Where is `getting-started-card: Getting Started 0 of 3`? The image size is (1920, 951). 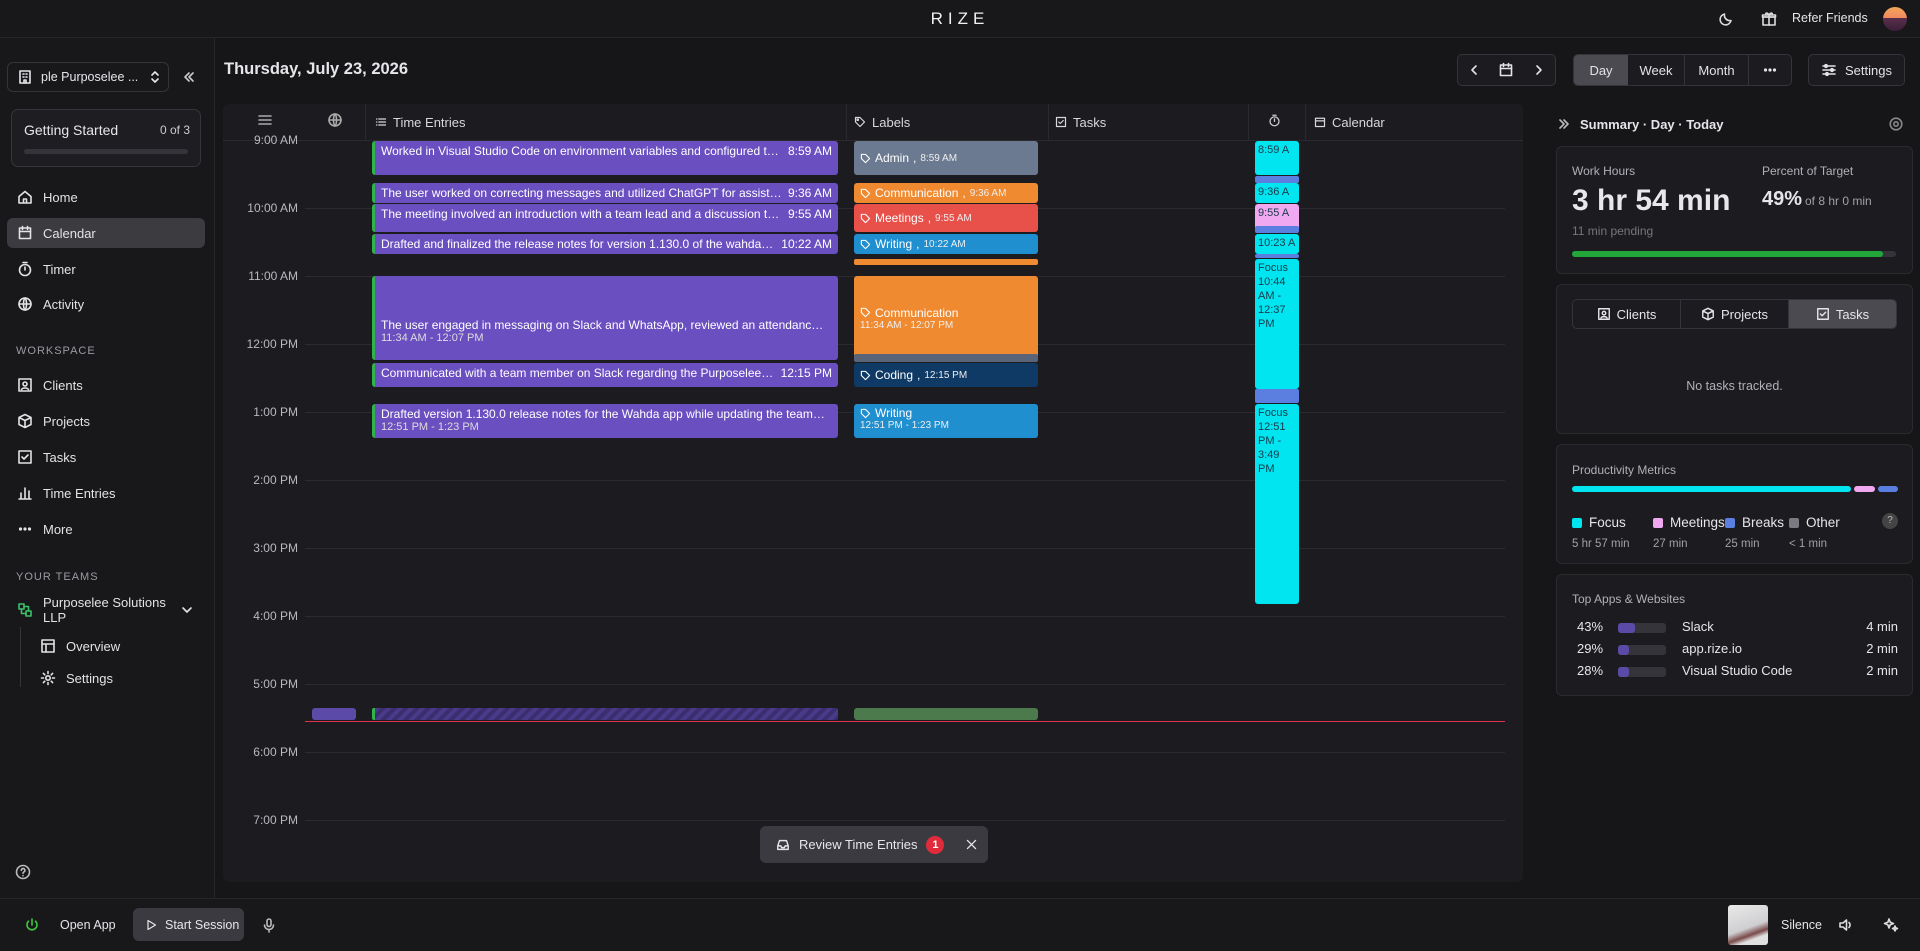 getting-started-card: Getting Started 0 of 3 is located at coordinates (106, 138).